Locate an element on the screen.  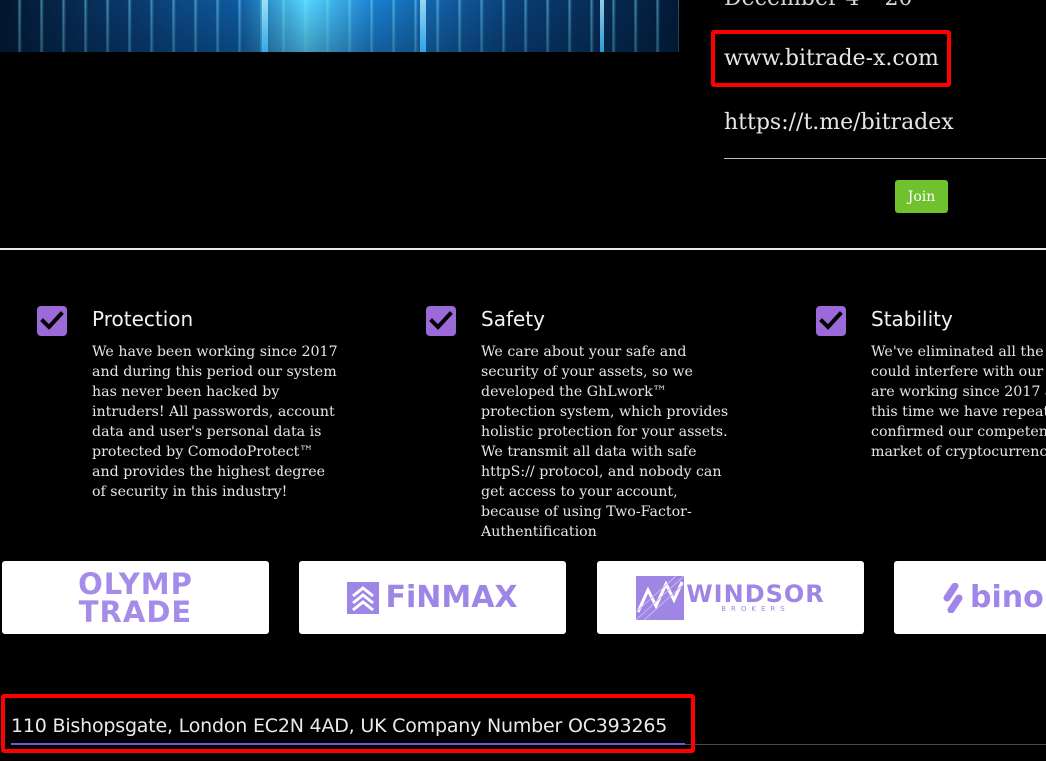
broker-logo-finmax: FiNMAX is located at coordinates (432, 597).